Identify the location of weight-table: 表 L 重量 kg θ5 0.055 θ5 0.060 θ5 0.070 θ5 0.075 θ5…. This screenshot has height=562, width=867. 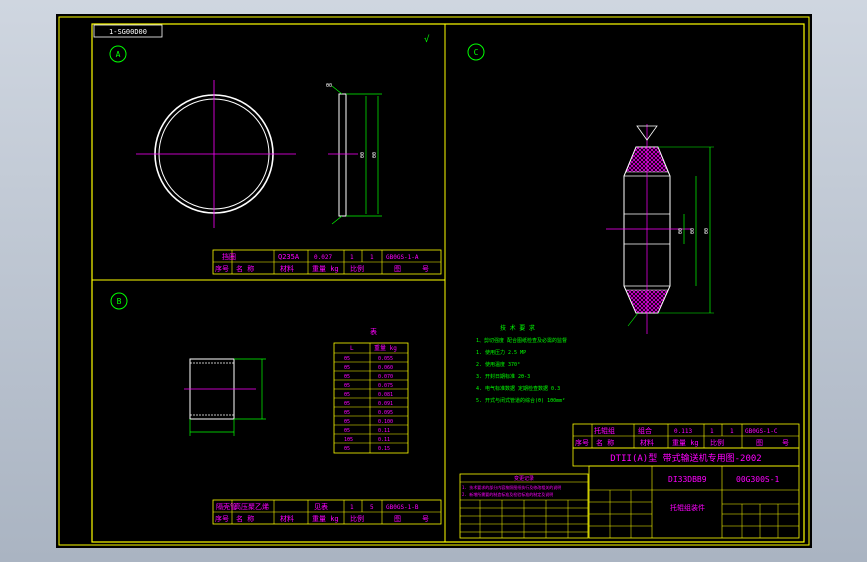
(371, 390).